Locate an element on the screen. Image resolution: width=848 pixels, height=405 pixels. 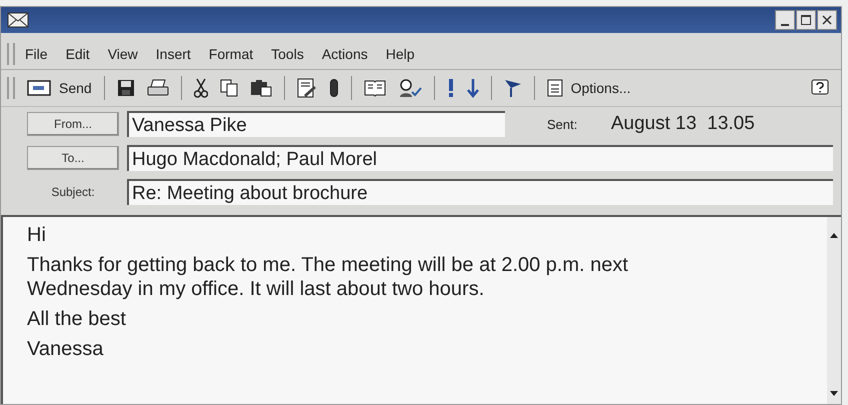
message-paragraph: All the best is located at coordinates (77, 319).